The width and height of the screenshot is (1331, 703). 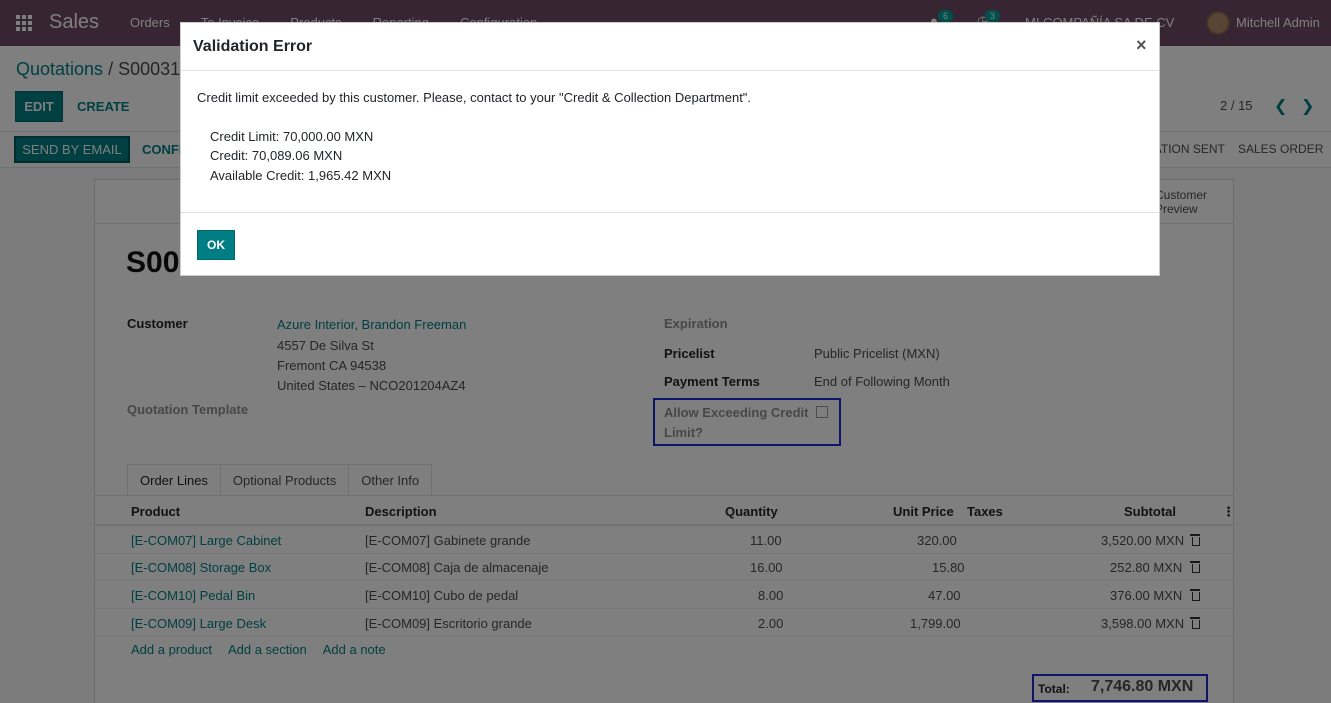 I want to click on close-icon: ×, so click(x=1141, y=45).